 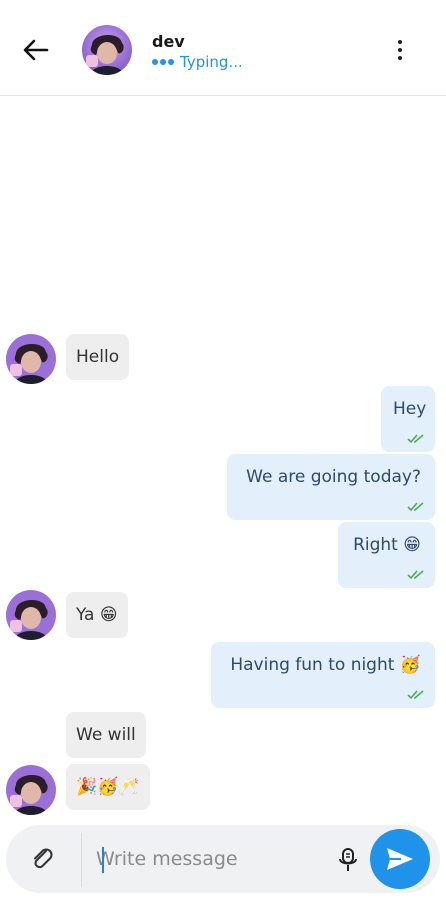 What do you see at coordinates (312, 665) in the screenshot?
I see `message-text: Having fun to night` at bounding box center [312, 665].